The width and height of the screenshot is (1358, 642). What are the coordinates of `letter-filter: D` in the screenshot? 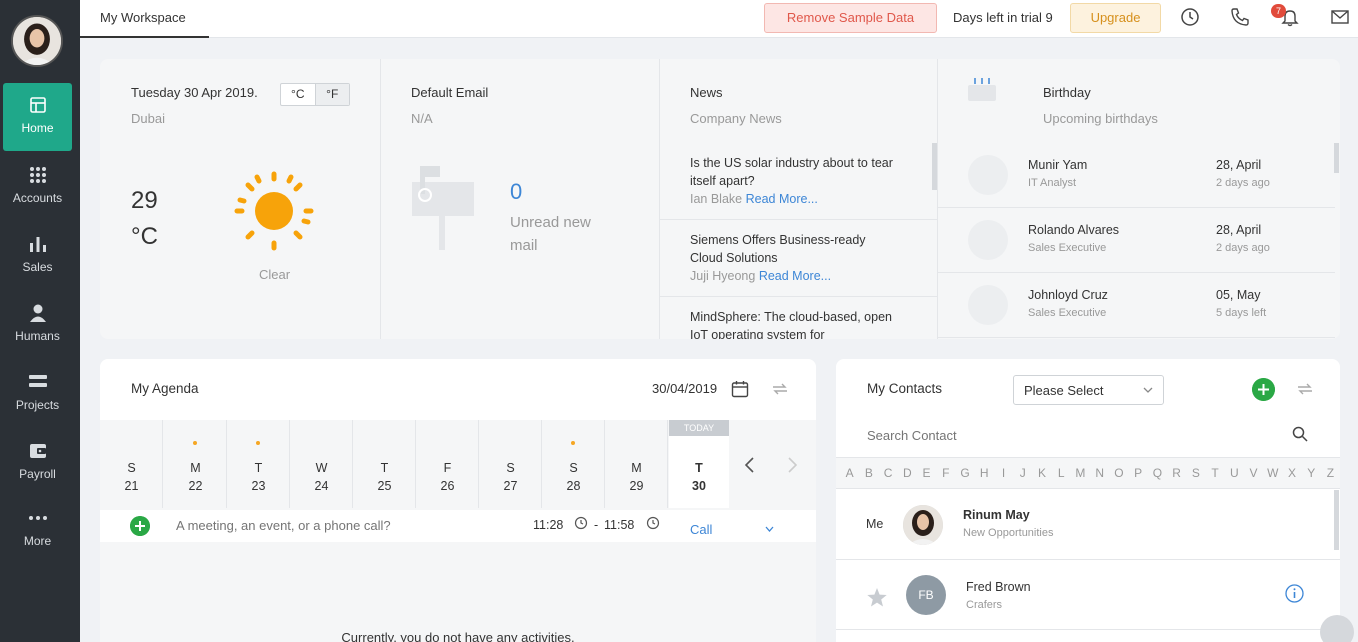 It's located at (907, 473).